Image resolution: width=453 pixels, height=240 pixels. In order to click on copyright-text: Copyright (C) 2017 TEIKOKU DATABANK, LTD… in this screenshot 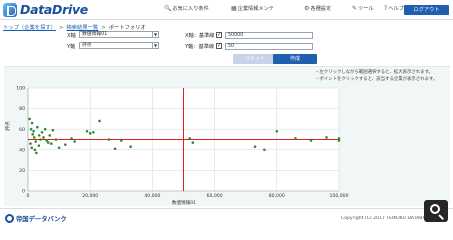, I will do `click(389, 218)`.